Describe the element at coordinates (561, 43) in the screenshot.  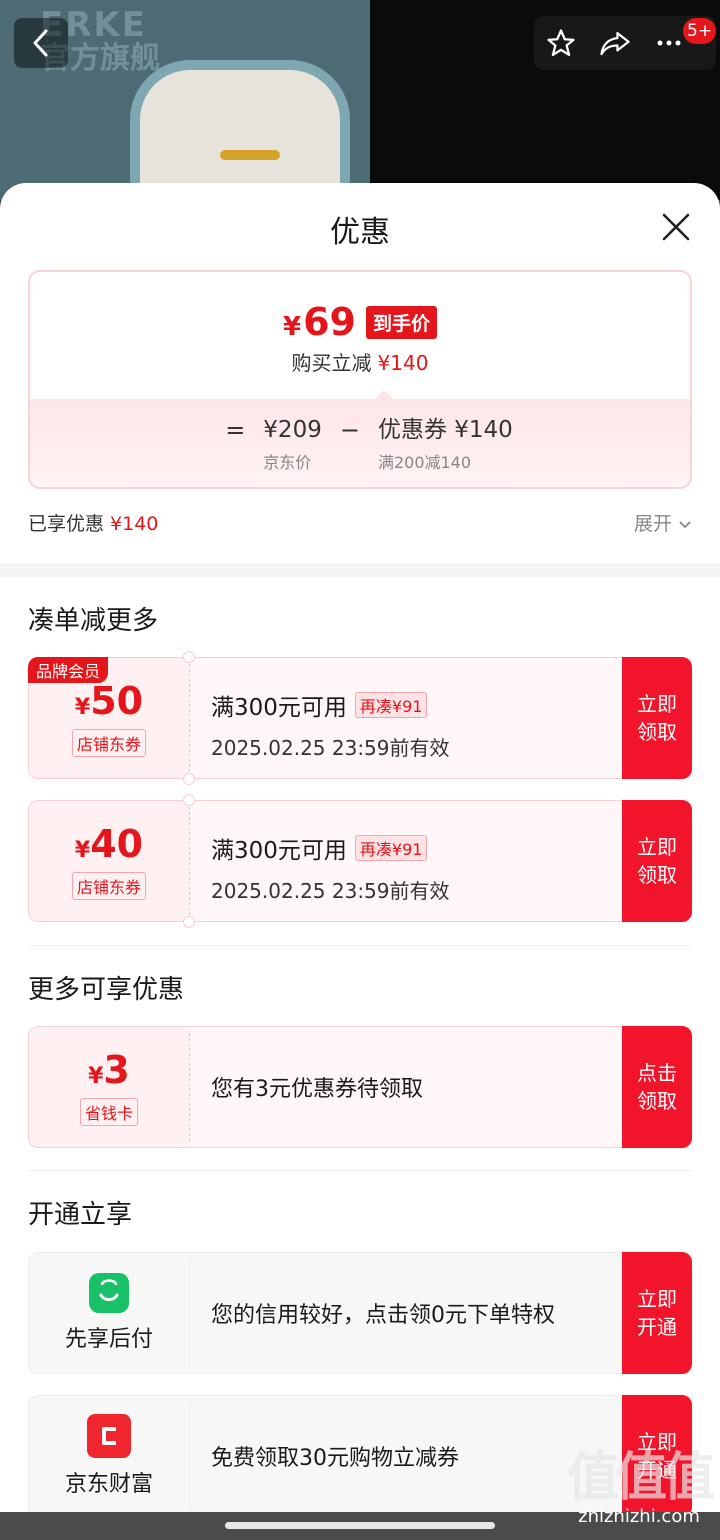
I see `star-icon` at that location.